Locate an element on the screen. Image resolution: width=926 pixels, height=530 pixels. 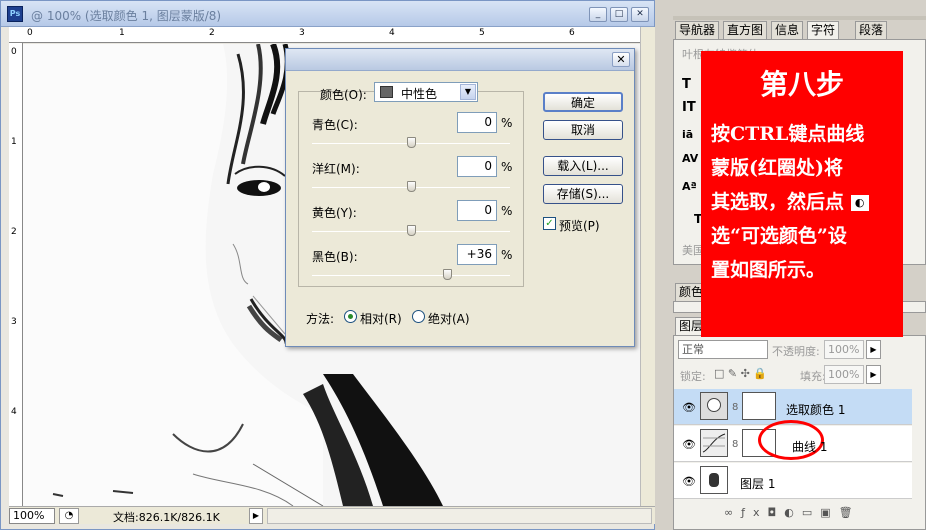
cyan-label: 青色(C): is located at coordinates (335, 125).